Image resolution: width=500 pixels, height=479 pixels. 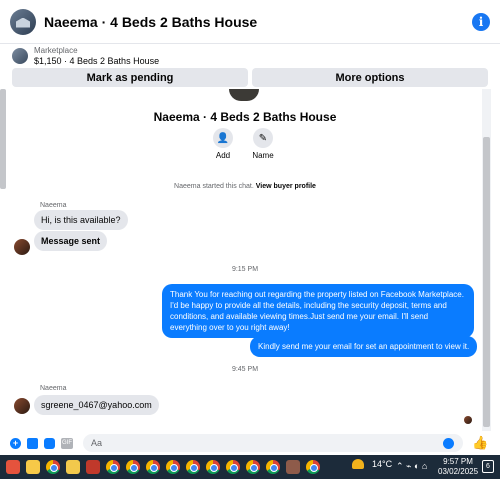 What do you see at coordinates (67, 443) in the screenshot?
I see `gif-icon: GIF` at bounding box center [67, 443].